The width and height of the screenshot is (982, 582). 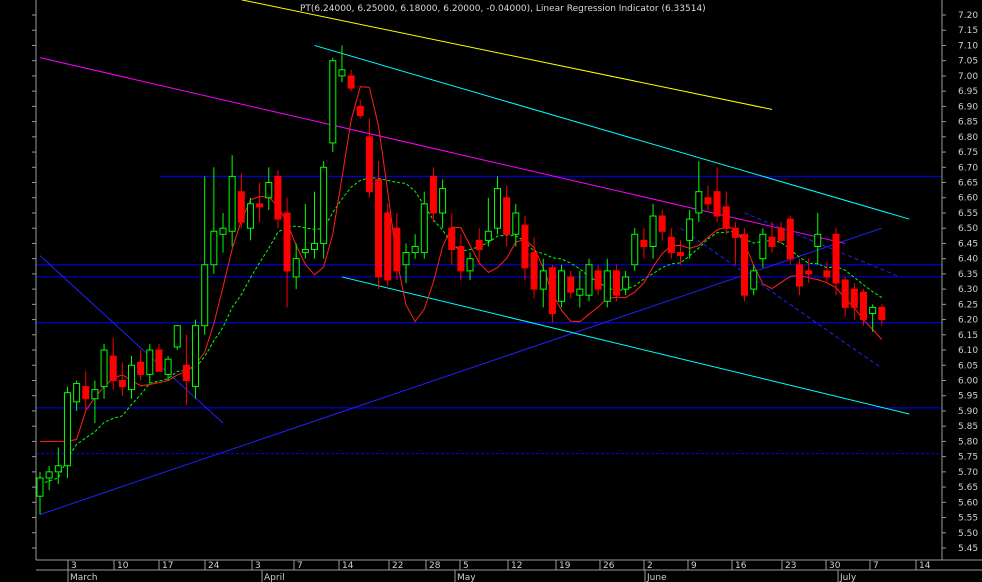 I want to click on y-tick-label: 7.05, so click(x=968, y=62).